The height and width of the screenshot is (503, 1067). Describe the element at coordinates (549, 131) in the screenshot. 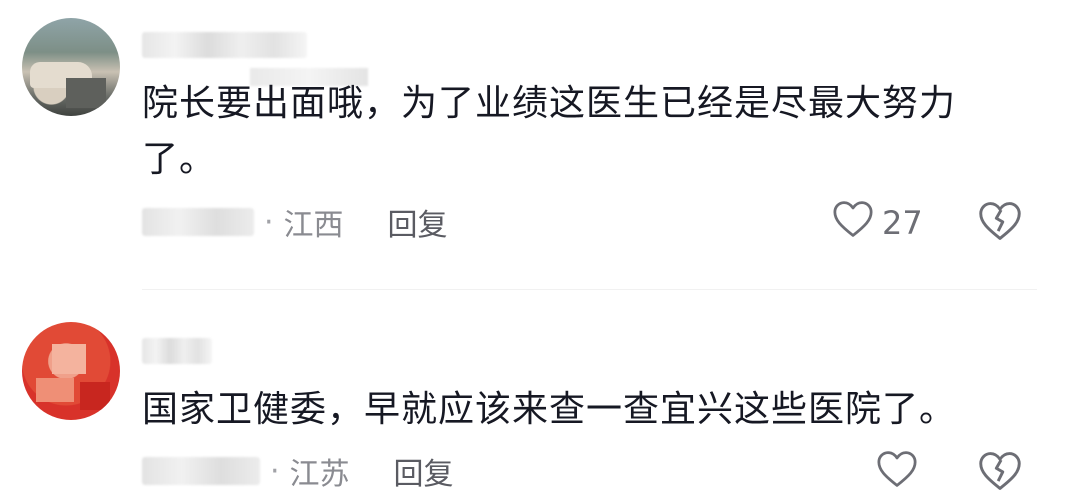

I see `comment-text: 院长要出面哦，为了业绩这医生已经是尽最大努力了。` at that location.